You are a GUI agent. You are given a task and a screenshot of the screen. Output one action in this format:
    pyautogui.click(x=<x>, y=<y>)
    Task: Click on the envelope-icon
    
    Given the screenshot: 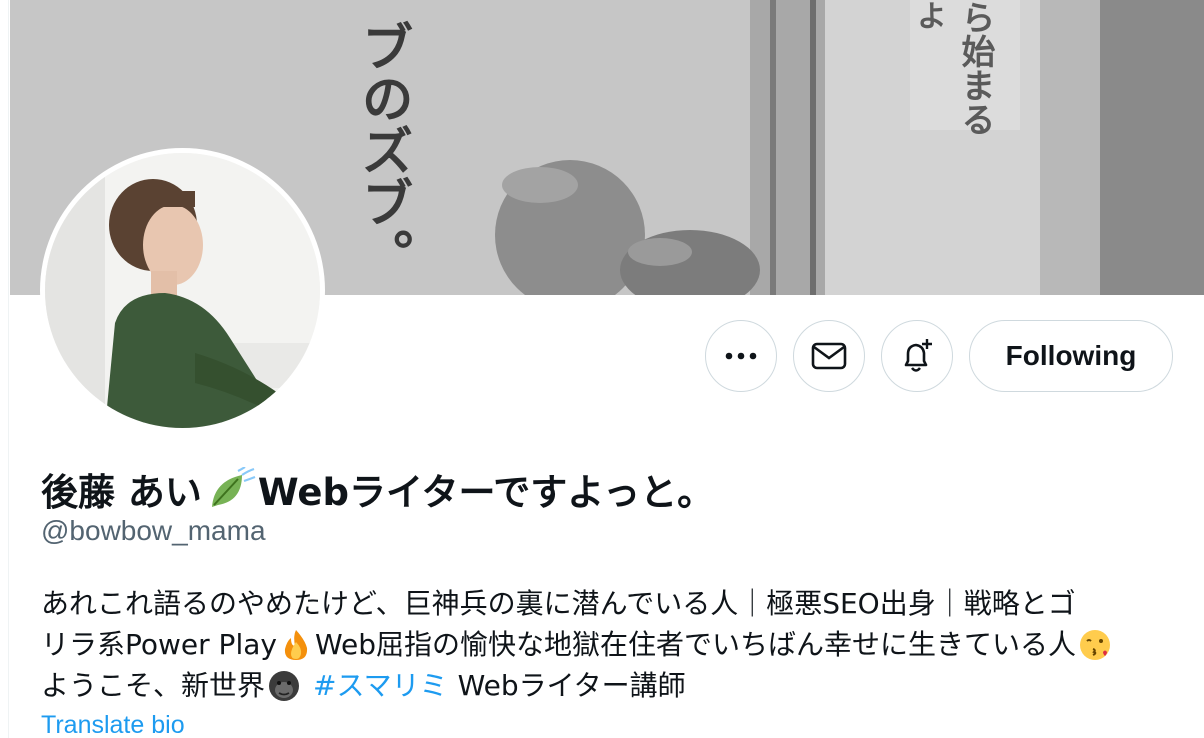 What is the action you would take?
    pyautogui.click(x=829, y=356)
    